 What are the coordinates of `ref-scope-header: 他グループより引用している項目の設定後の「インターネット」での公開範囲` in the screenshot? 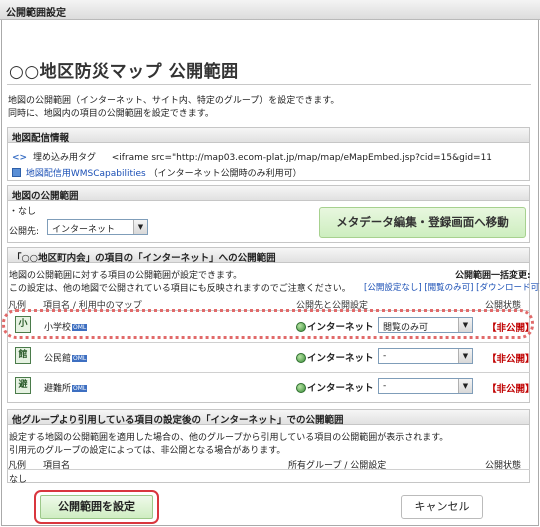 It's located at (268, 417).